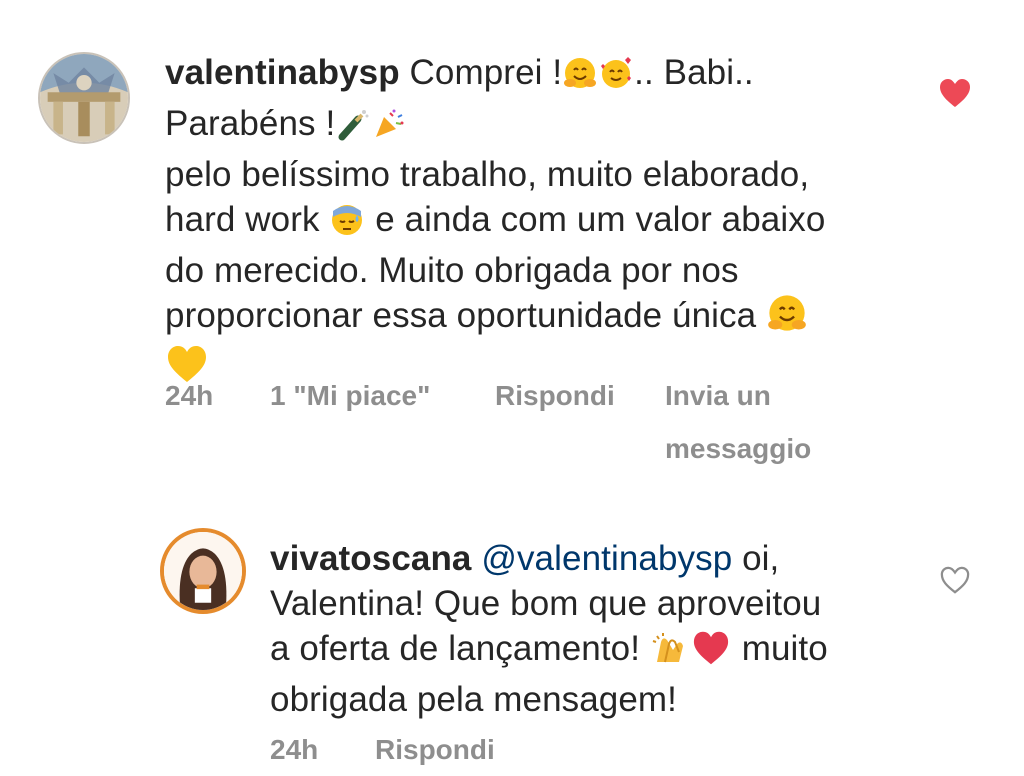 The width and height of the screenshot is (1024, 776). Describe the element at coordinates (474, 699) in the screenshot. I see `comment-text-line: obrigada pela mensagem!` at that location.